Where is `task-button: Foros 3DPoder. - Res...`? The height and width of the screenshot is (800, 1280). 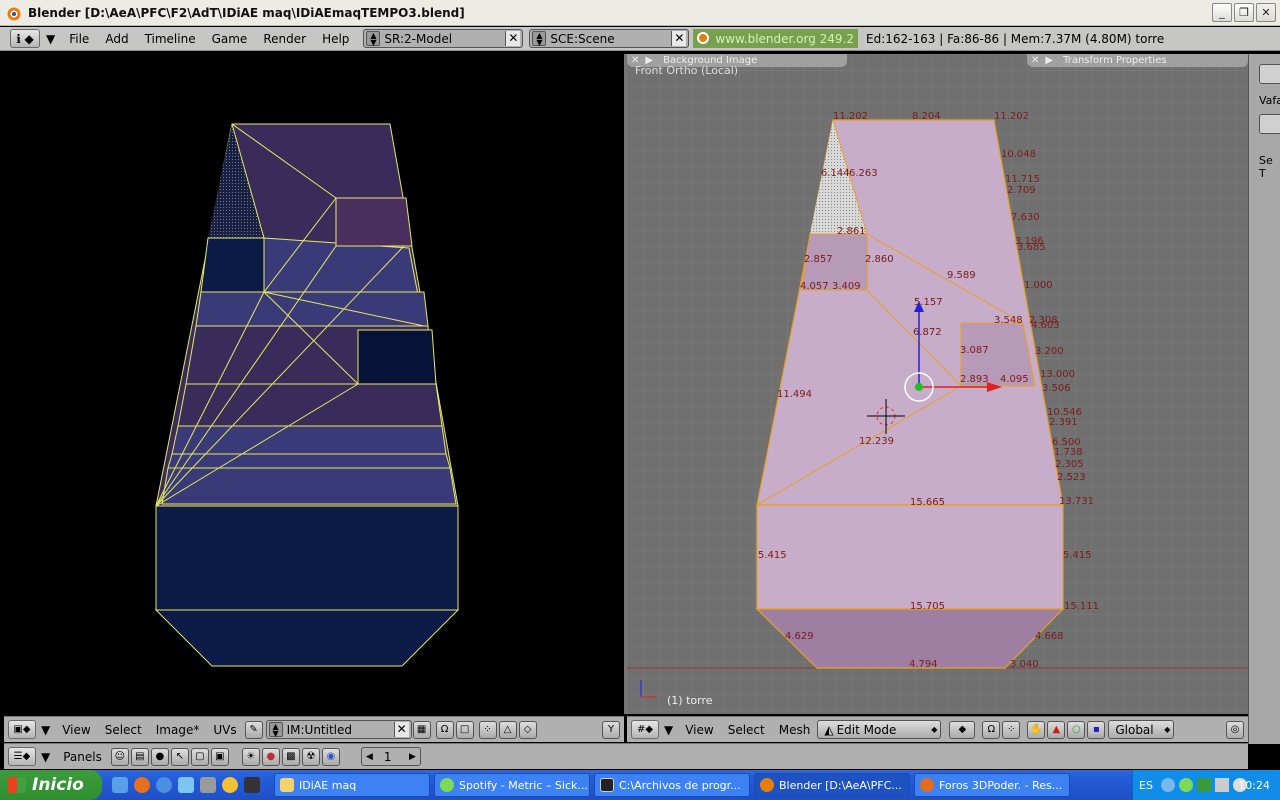
task-button: Foros 3DPoder. - Res... is located at coordinates (992, 785).